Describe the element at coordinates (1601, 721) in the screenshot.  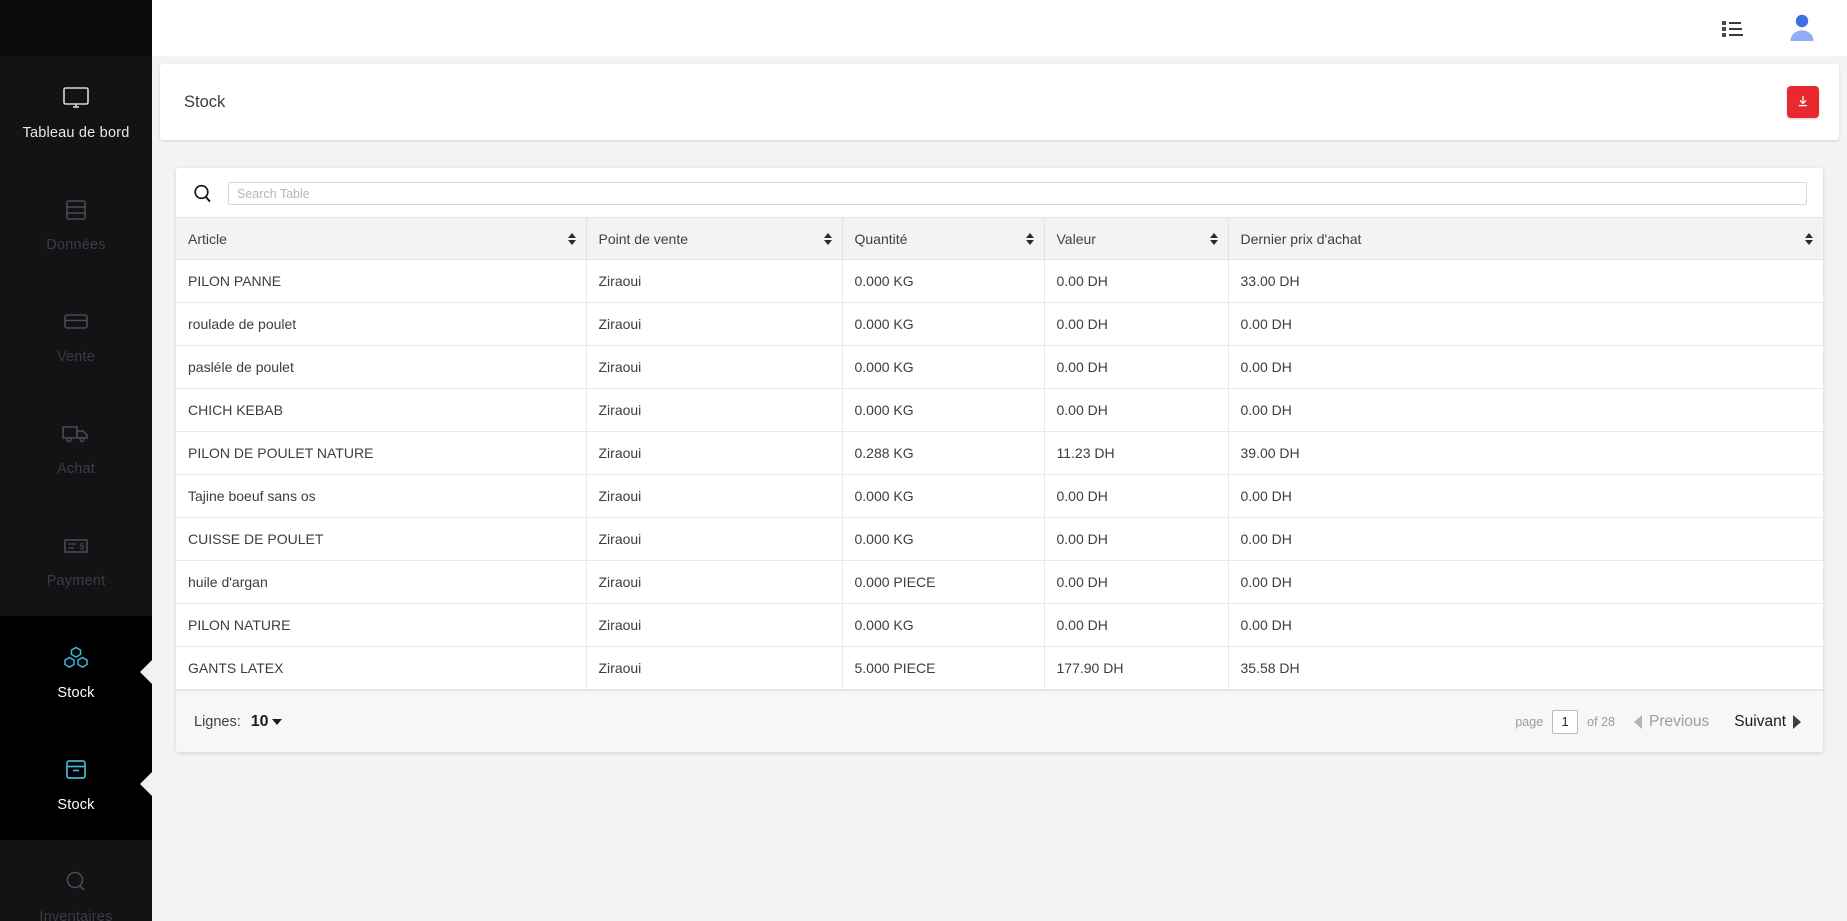
I see `total-pages-label: of 28` at that location.